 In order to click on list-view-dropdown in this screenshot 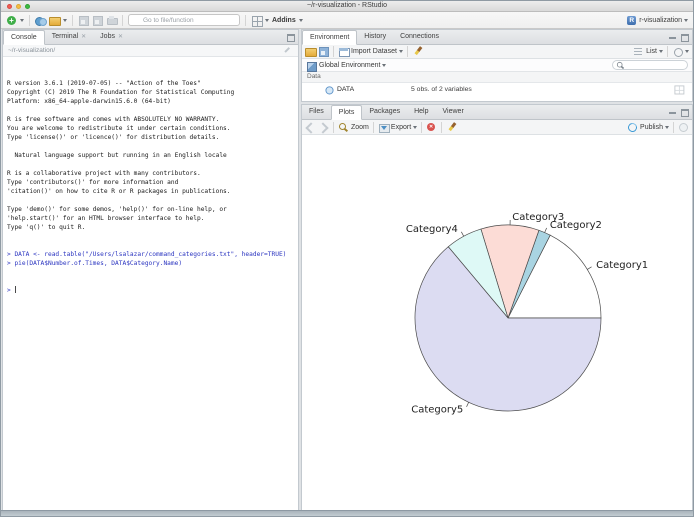, I will do `click(661, 51)`.